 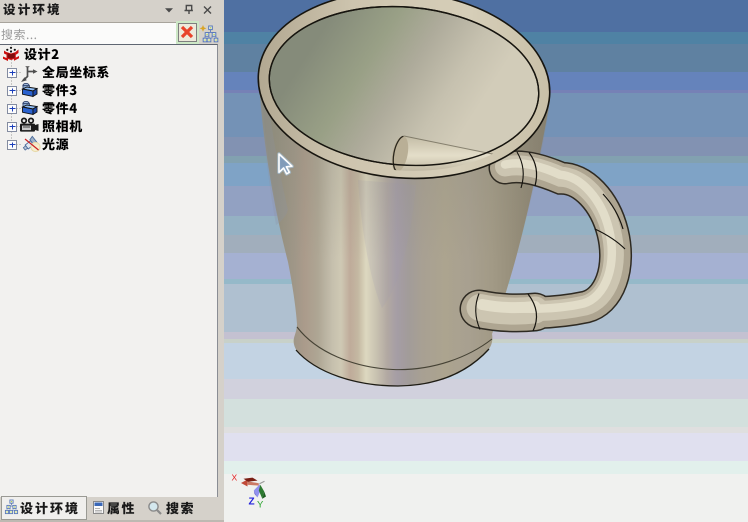 I want to click on svg-text: Y, so click(x=260, y=505).